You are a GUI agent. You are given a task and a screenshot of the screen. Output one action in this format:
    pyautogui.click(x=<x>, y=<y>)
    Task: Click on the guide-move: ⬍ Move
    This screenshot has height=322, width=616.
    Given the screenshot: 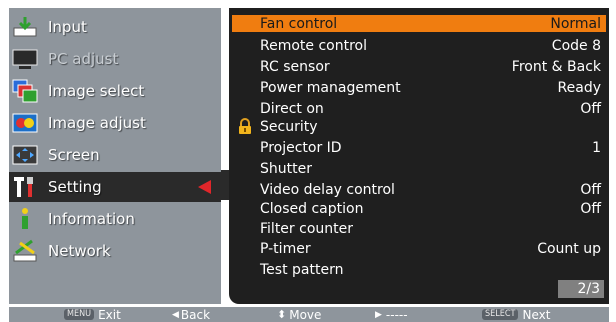 What is the action you would take?
    pyautogui.click(x=299, y=314)
    